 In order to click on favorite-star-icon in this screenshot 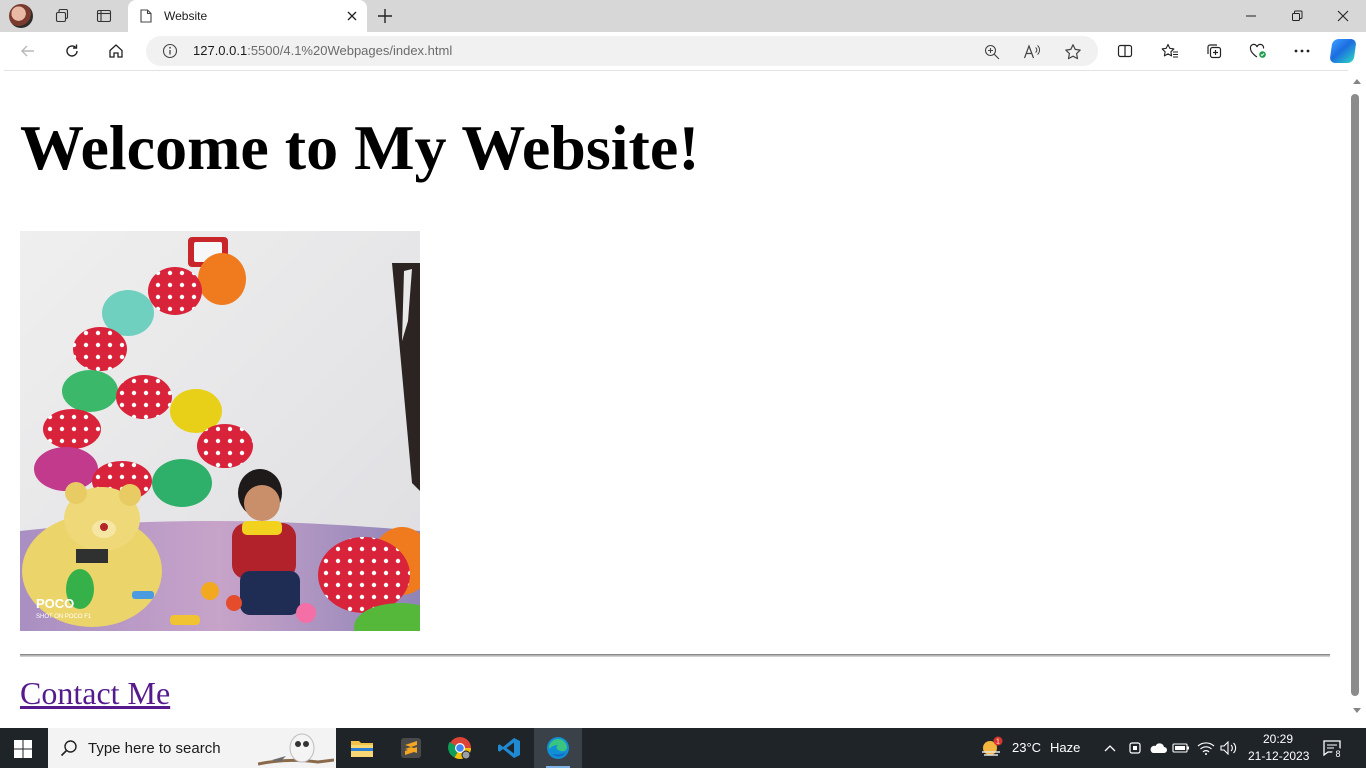, I will do `click(1073, 52)`.